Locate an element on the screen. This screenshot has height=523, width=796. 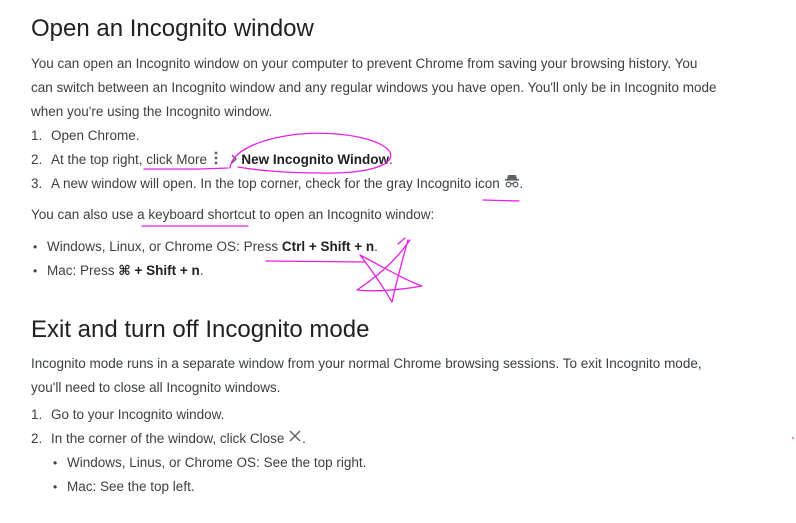
list-item: Mac: See the top left. is located at coordinates (208, 487).